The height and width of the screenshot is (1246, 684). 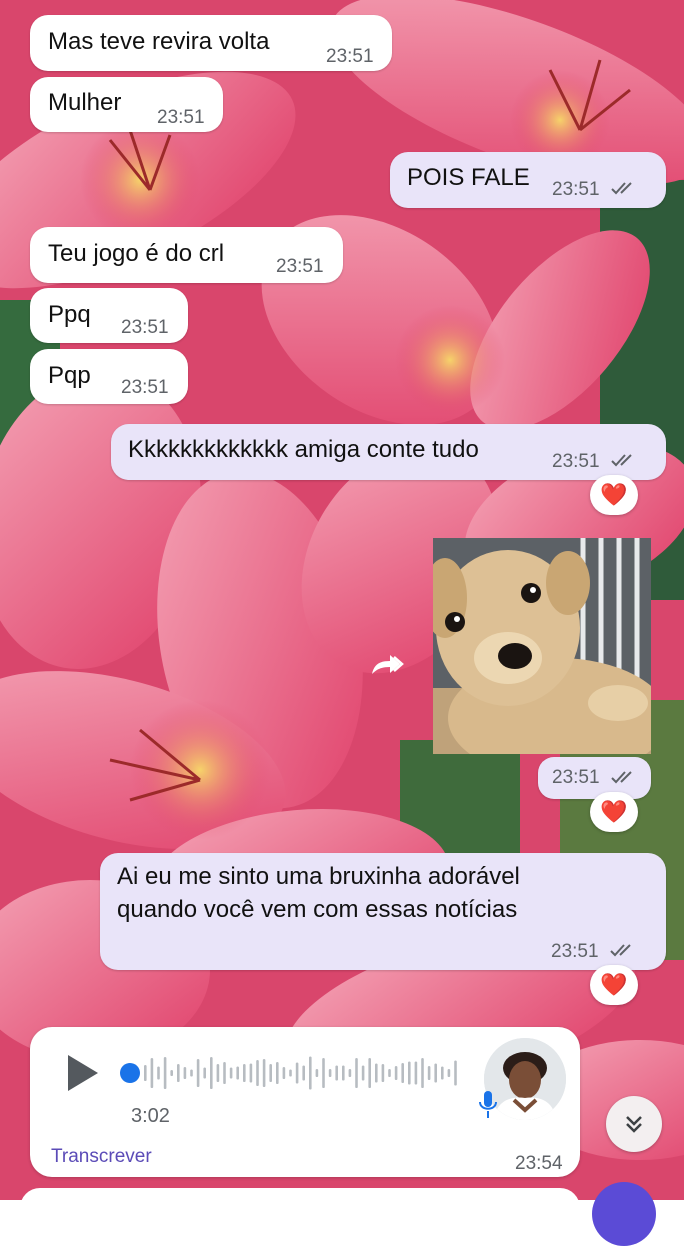 I want to click on voice-duration: 3:02, so click(x=150, y=1116).